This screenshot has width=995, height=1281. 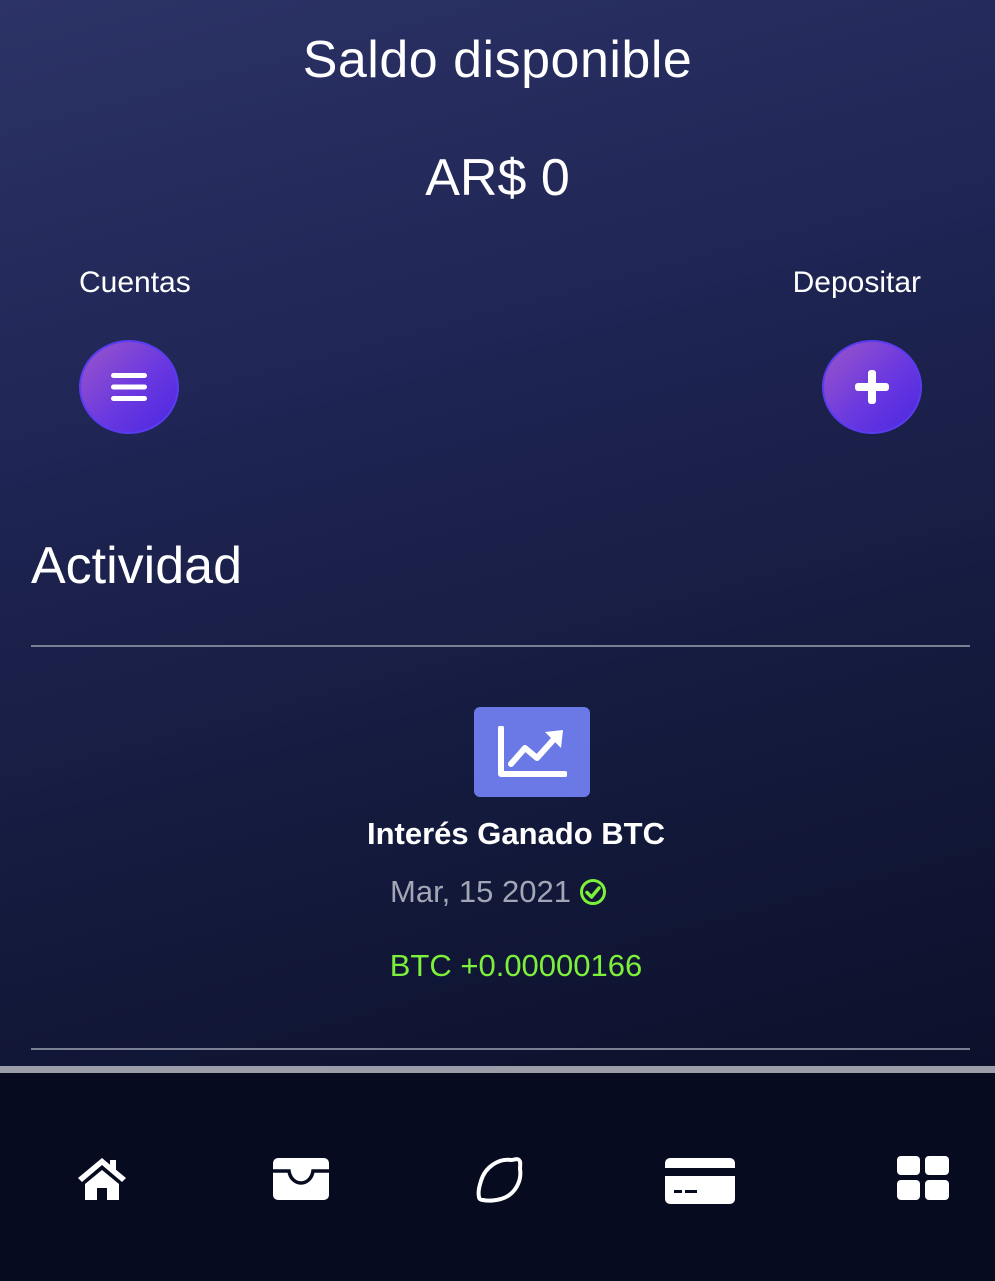 I want to click on activity-amount: BTC +0.00000166, so click(x=516, y=965).